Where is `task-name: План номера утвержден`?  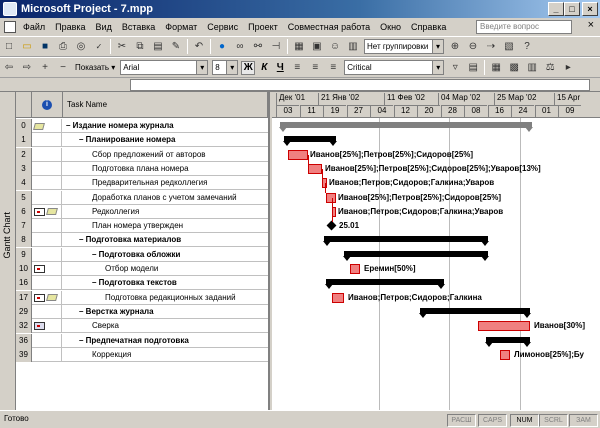
task-name: План номера утвержден is located at coordinates (137, 226).